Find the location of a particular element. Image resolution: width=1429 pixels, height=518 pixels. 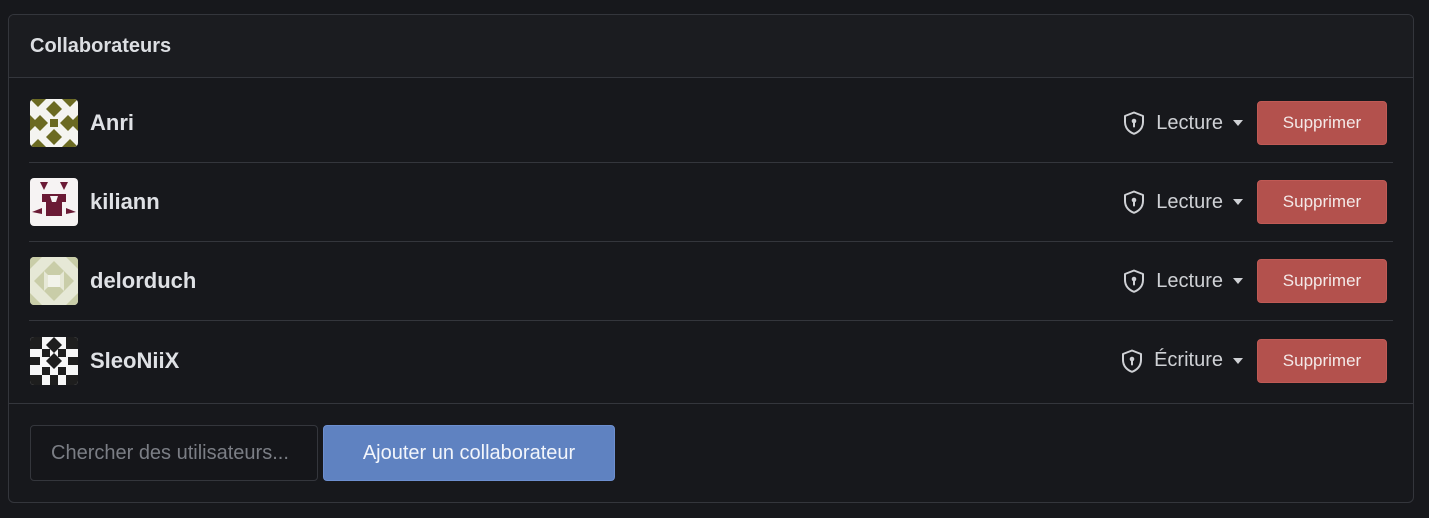

identicon-anri-icon is located at coordinates (54, 123).